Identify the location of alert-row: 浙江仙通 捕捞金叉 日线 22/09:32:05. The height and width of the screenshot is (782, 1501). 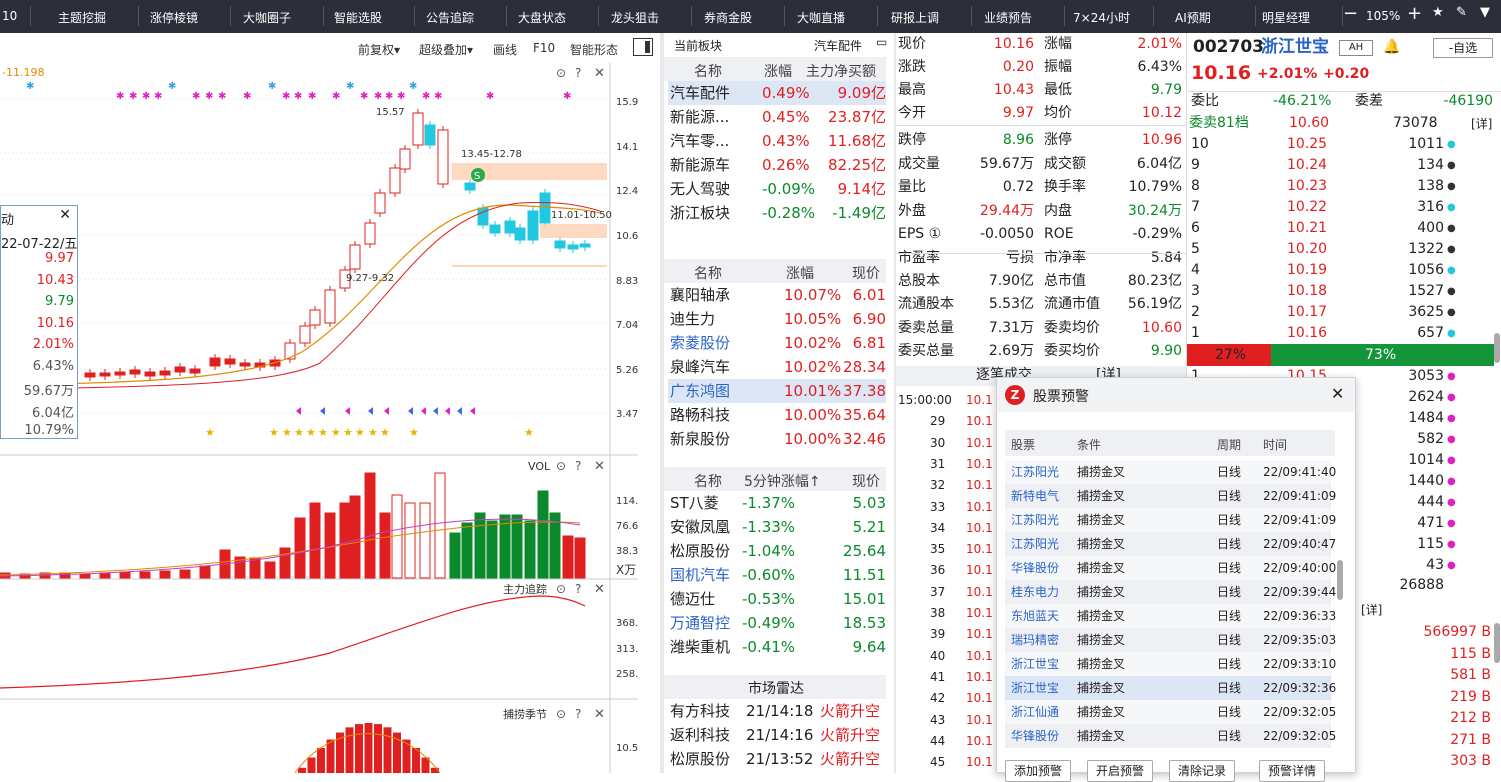
(1170, 712).